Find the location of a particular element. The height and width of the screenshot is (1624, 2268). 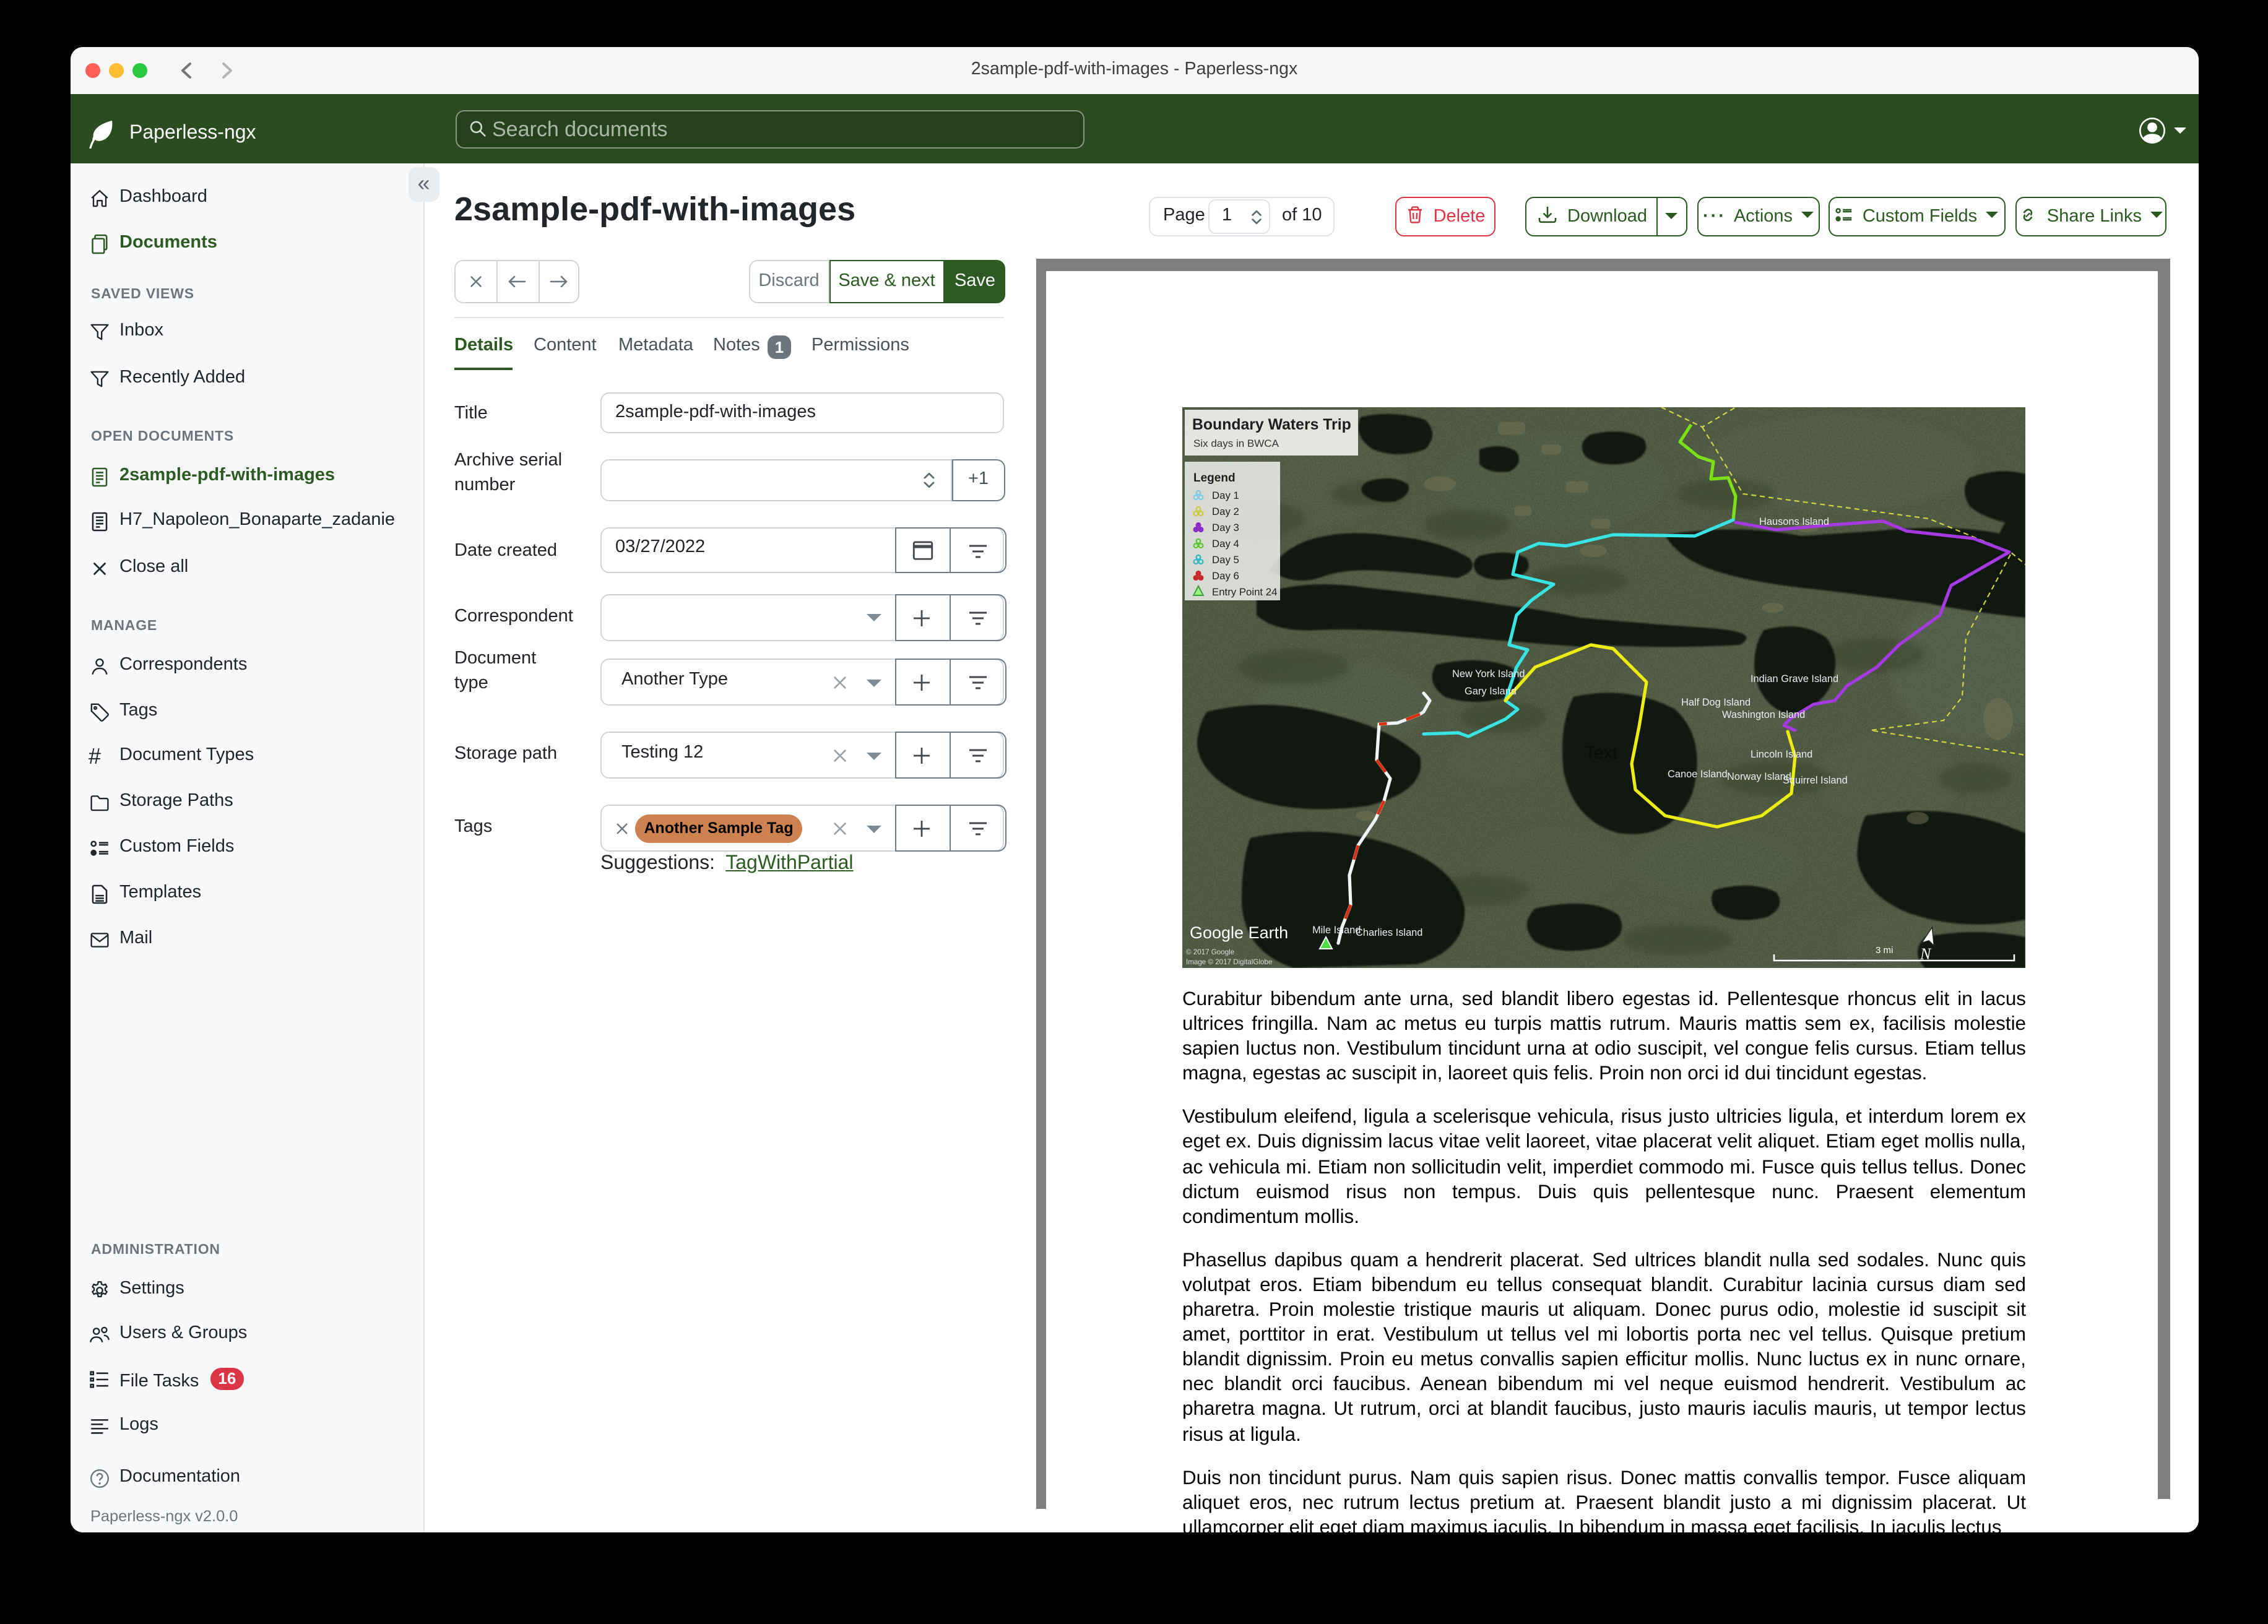

svg-text: Norway Island is located at coordinates (1759, 777).